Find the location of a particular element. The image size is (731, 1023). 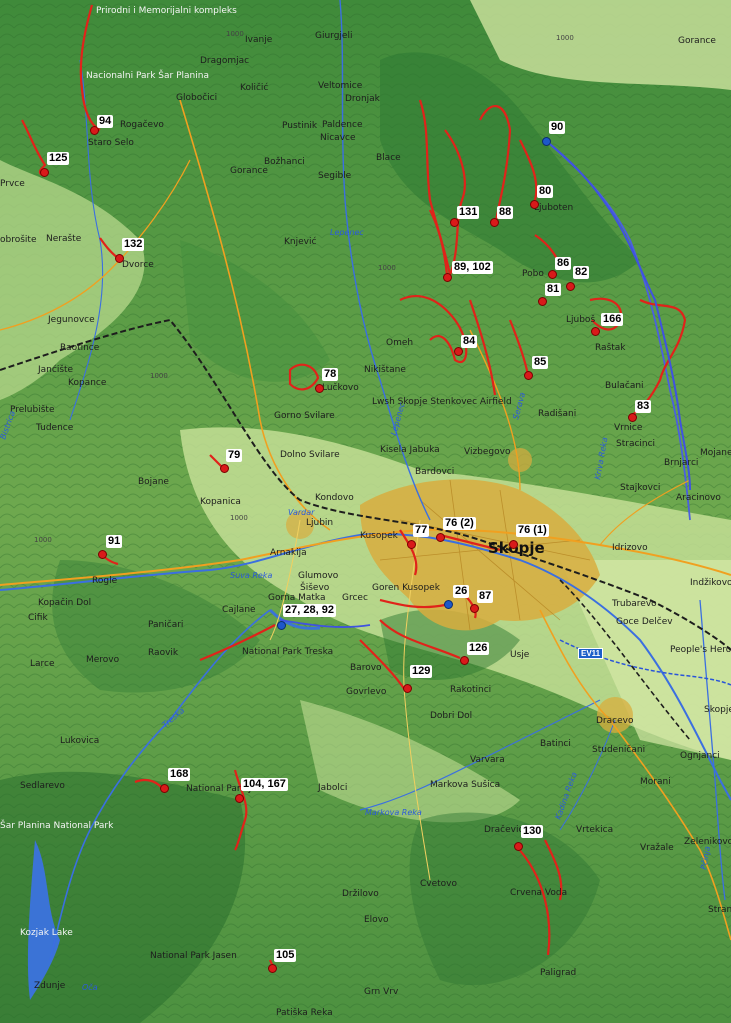

marker-88: 88 is located at coordinates (505, 212).